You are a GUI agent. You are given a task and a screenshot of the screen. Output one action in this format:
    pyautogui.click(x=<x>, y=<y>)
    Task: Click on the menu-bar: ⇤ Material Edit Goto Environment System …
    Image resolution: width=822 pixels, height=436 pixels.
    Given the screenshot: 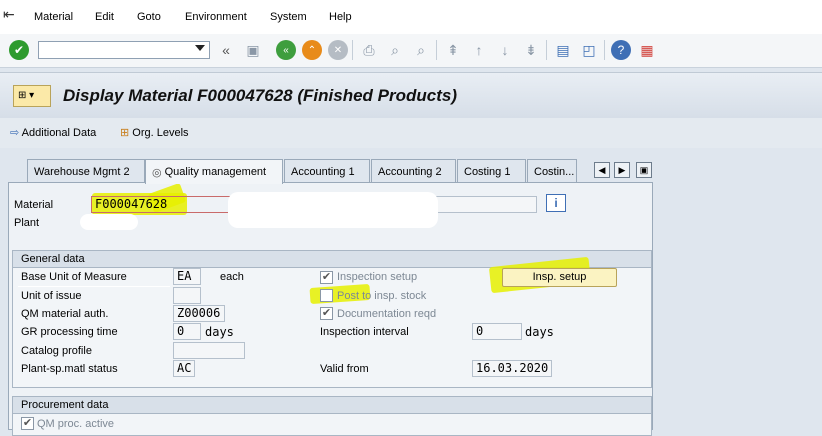 What is the action you would take?
    pyautogui.click(x=411, y=17)
    